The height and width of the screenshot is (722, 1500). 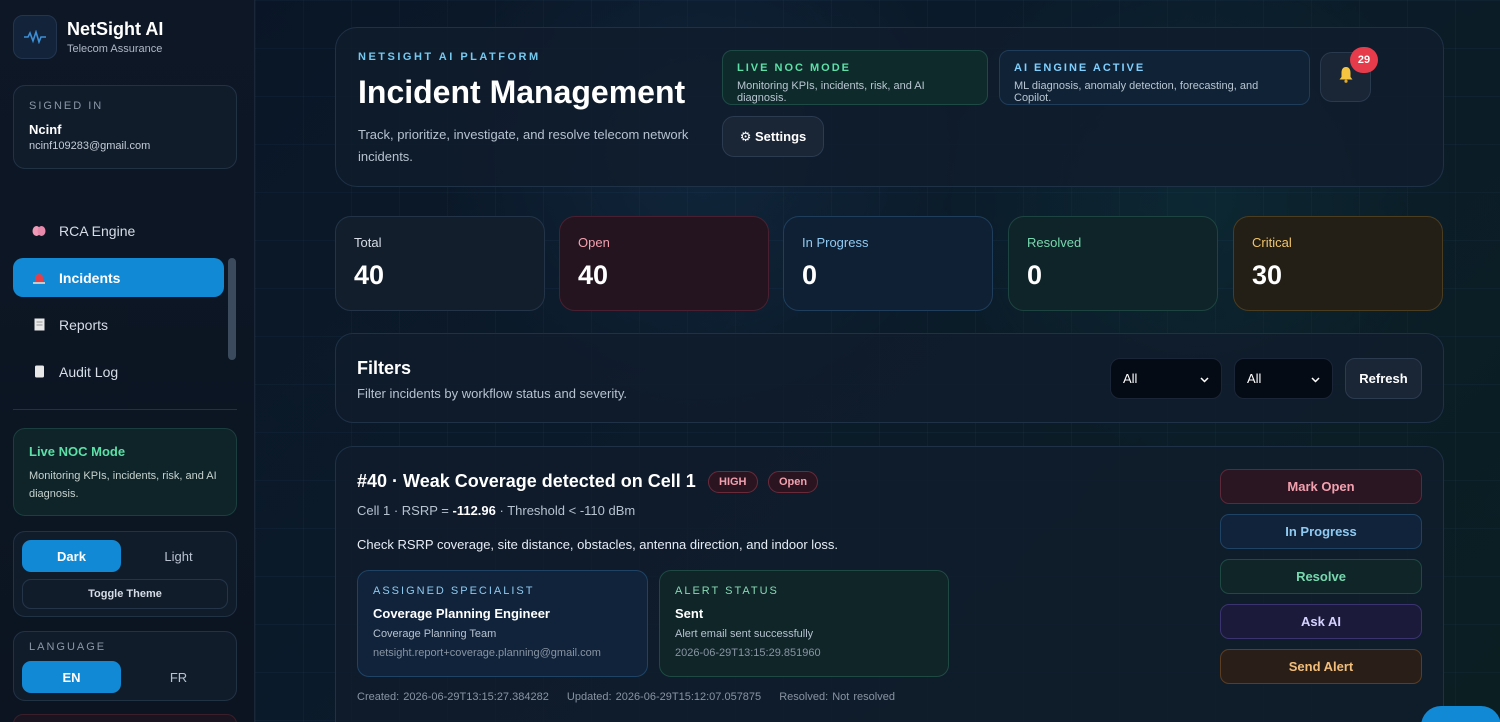 What do you see at coordinates (1383, 378) in the screenshot?
I see `refresh-button: Refresh` at bounding box center [1383, 378].